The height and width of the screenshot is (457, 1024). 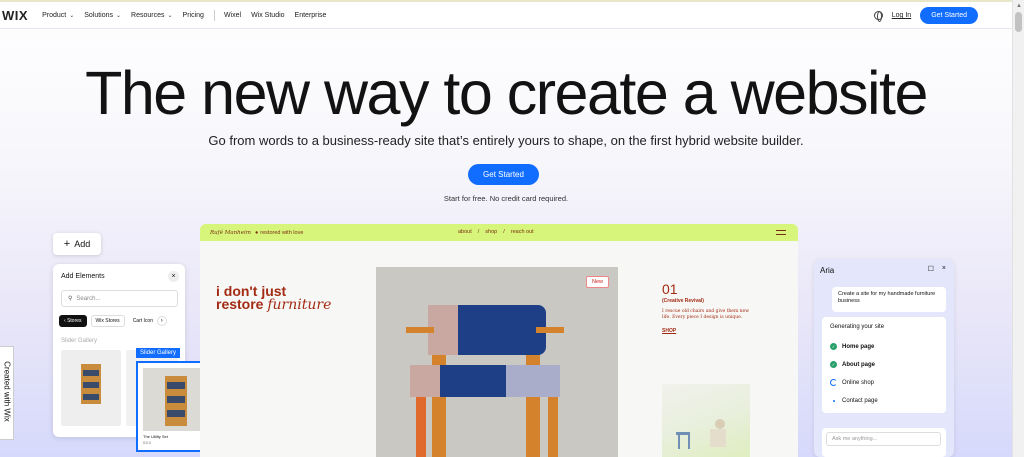 What do you see at coordinates (99, 15) in the screenshot?
I see `nav-solutions-label: Solutions` at bounding box center [99, 15].